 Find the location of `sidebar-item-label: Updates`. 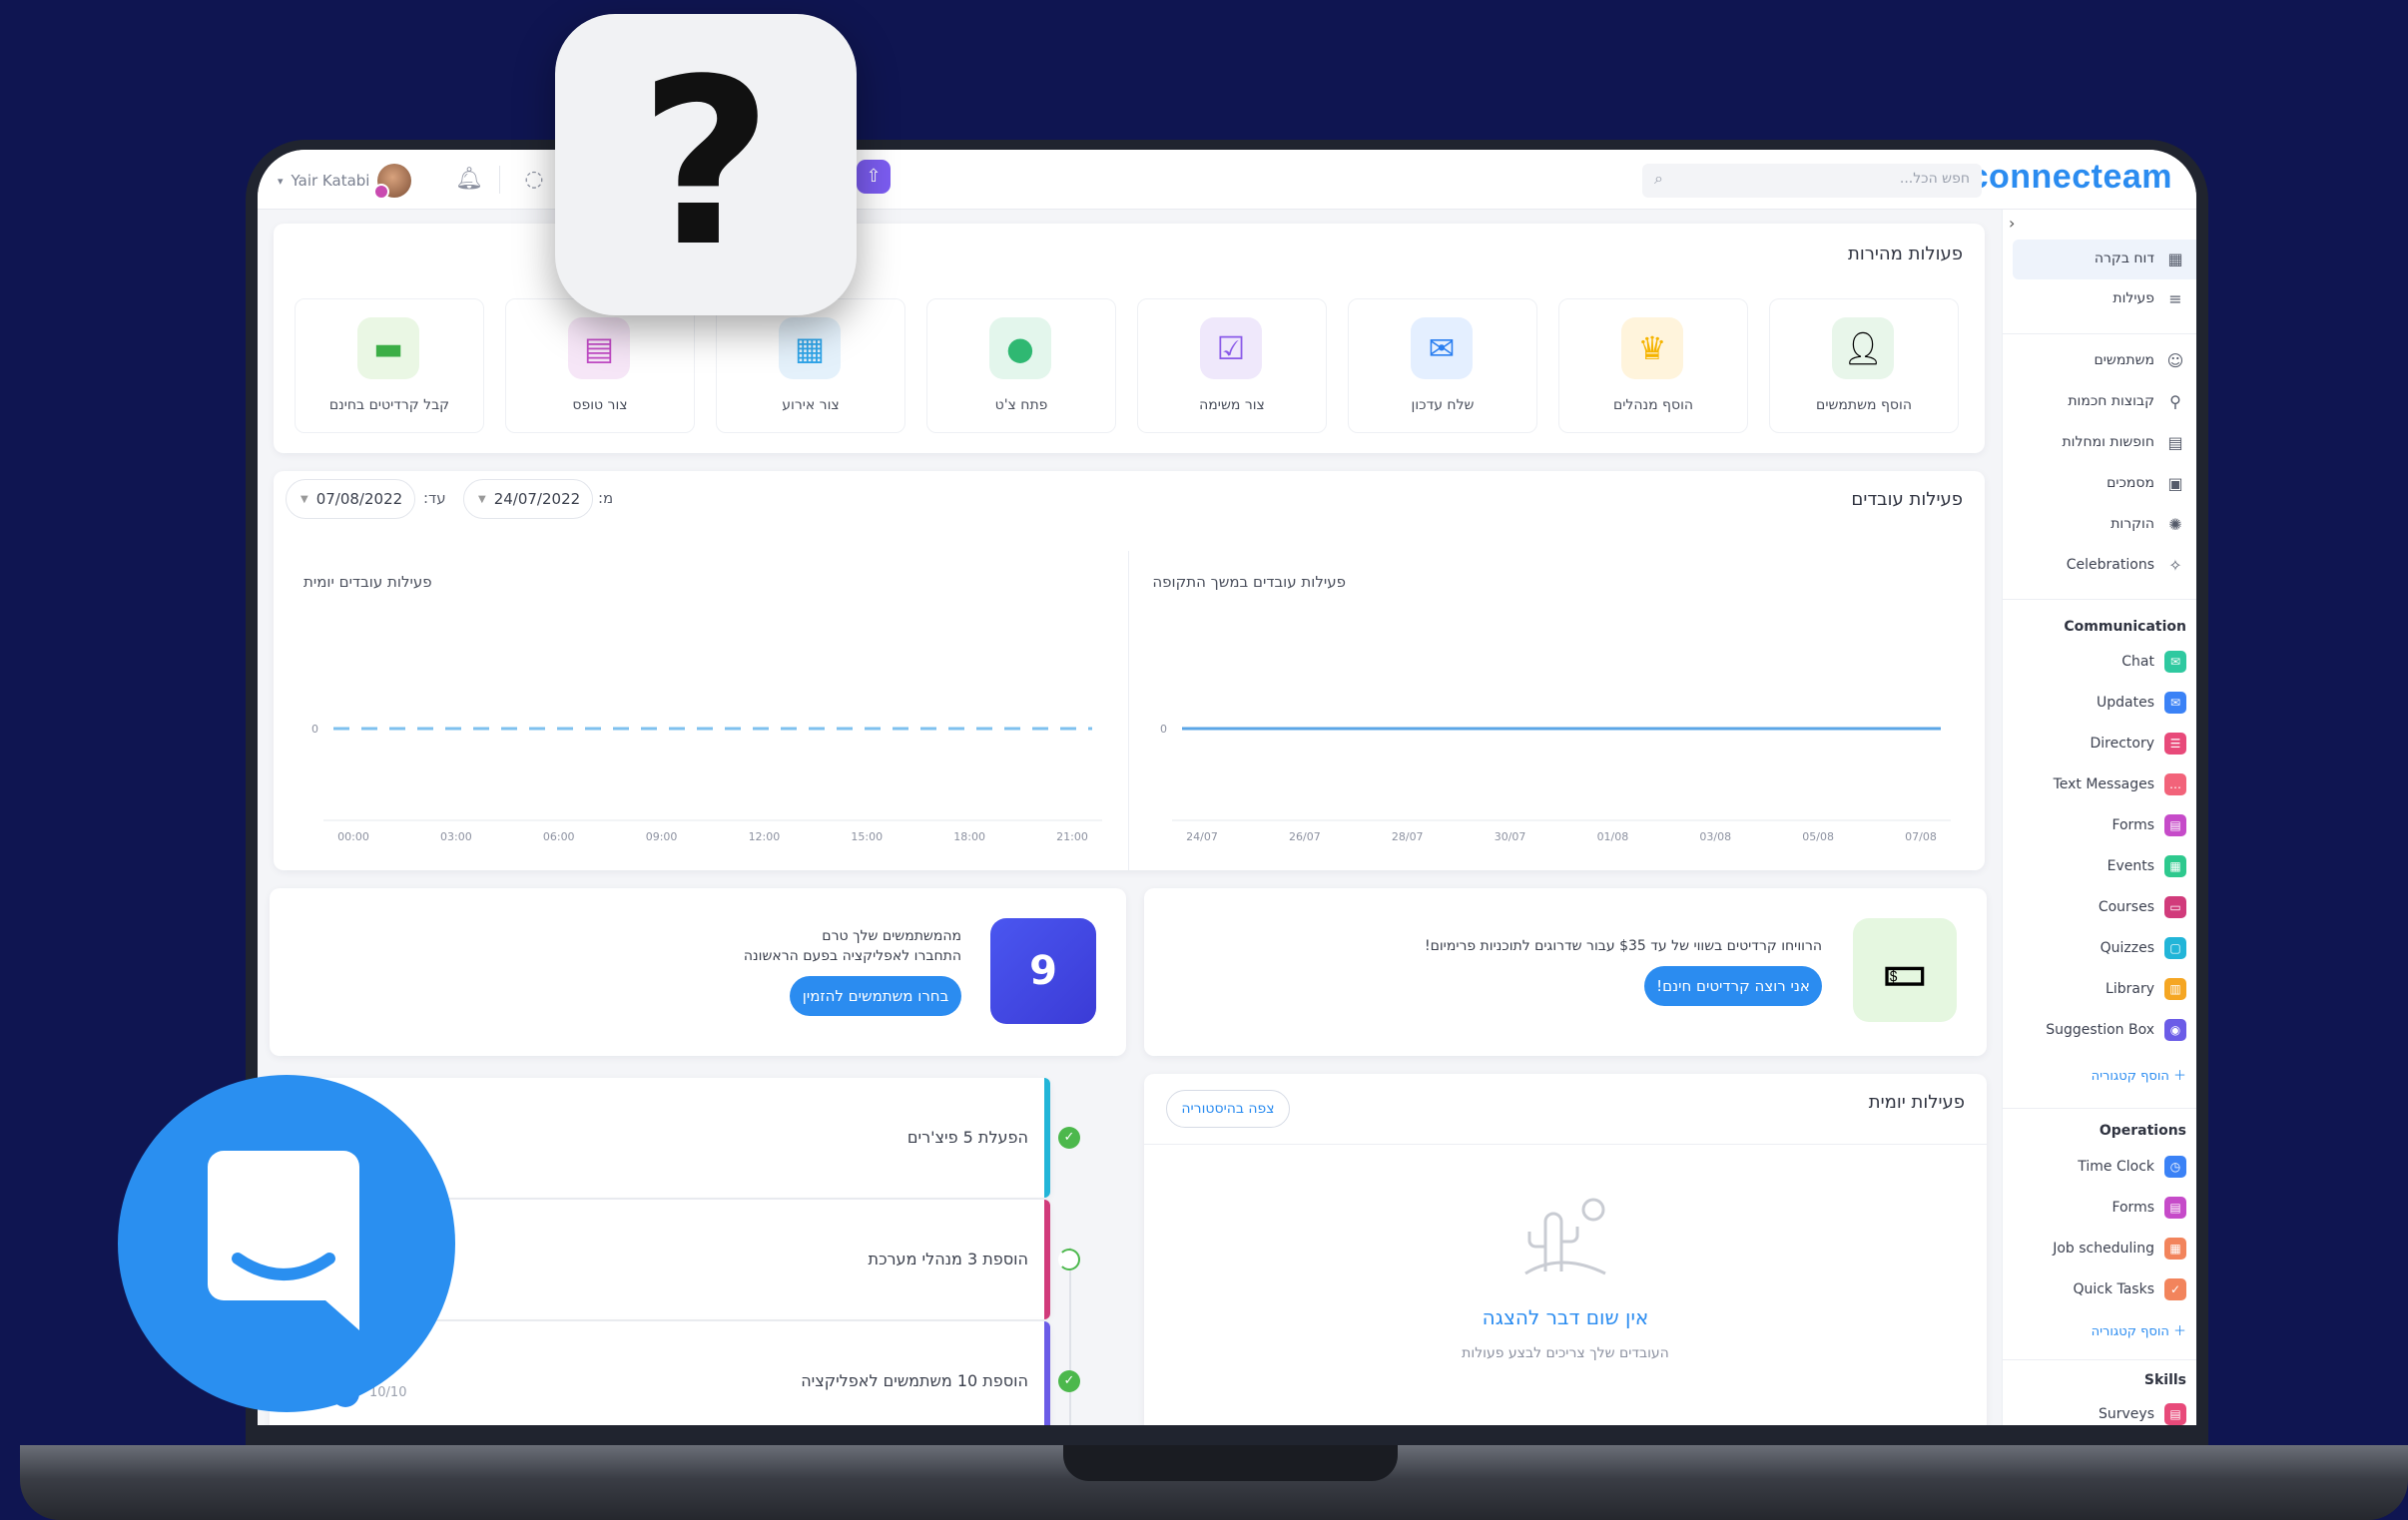

sidebar-item-label: Updates is located at coordinates (2125, 703).